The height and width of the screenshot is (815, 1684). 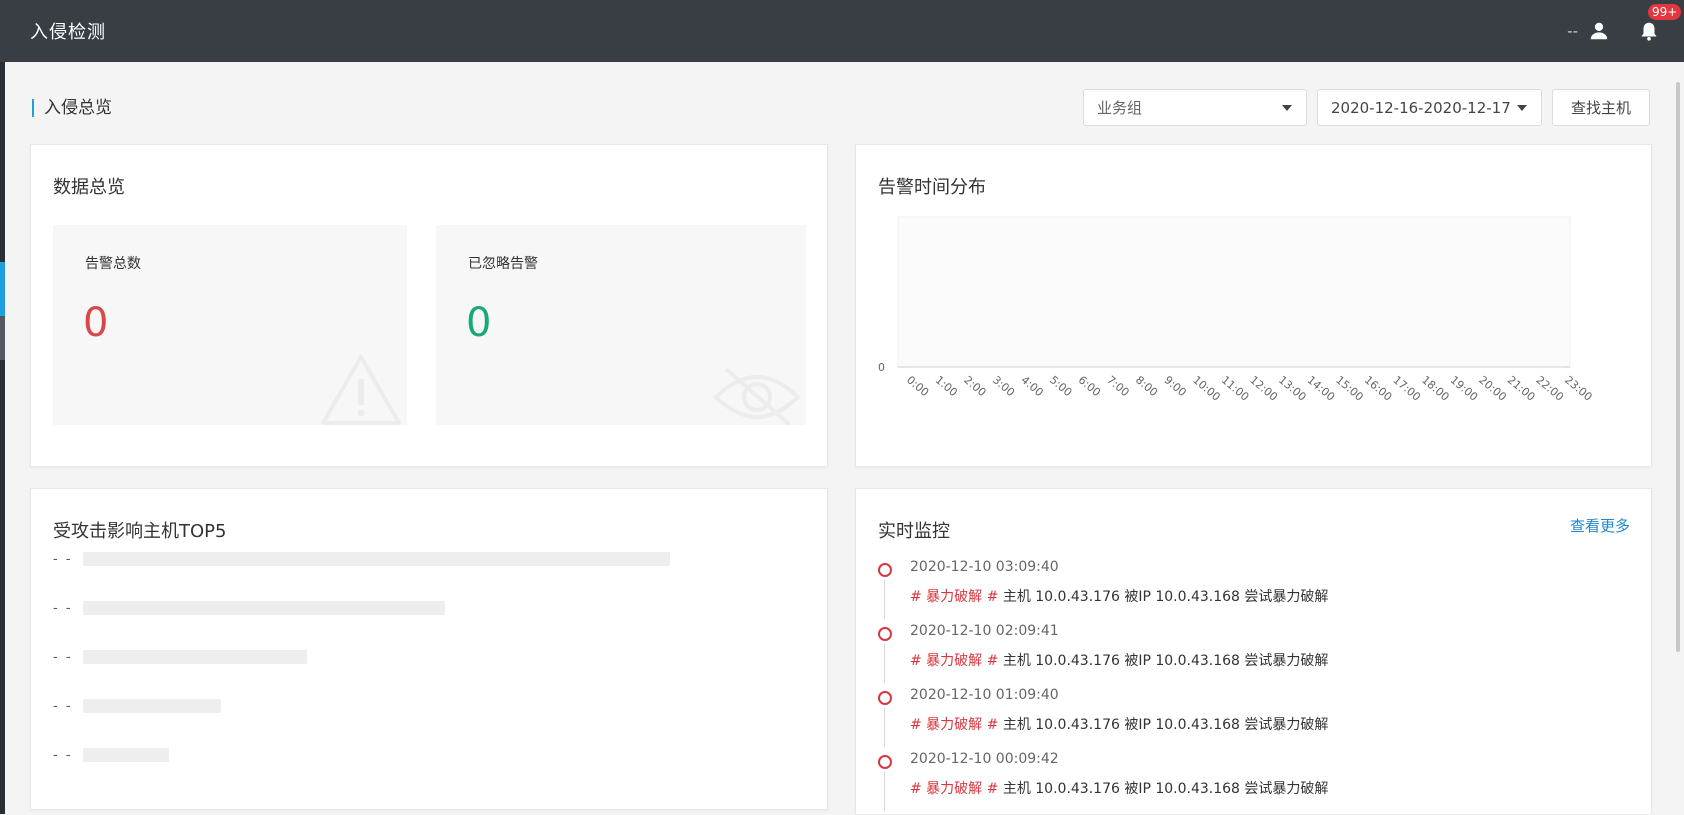 I want to click on event-time: 2020-12-10 03:09:40, so click(x=984, y=567).